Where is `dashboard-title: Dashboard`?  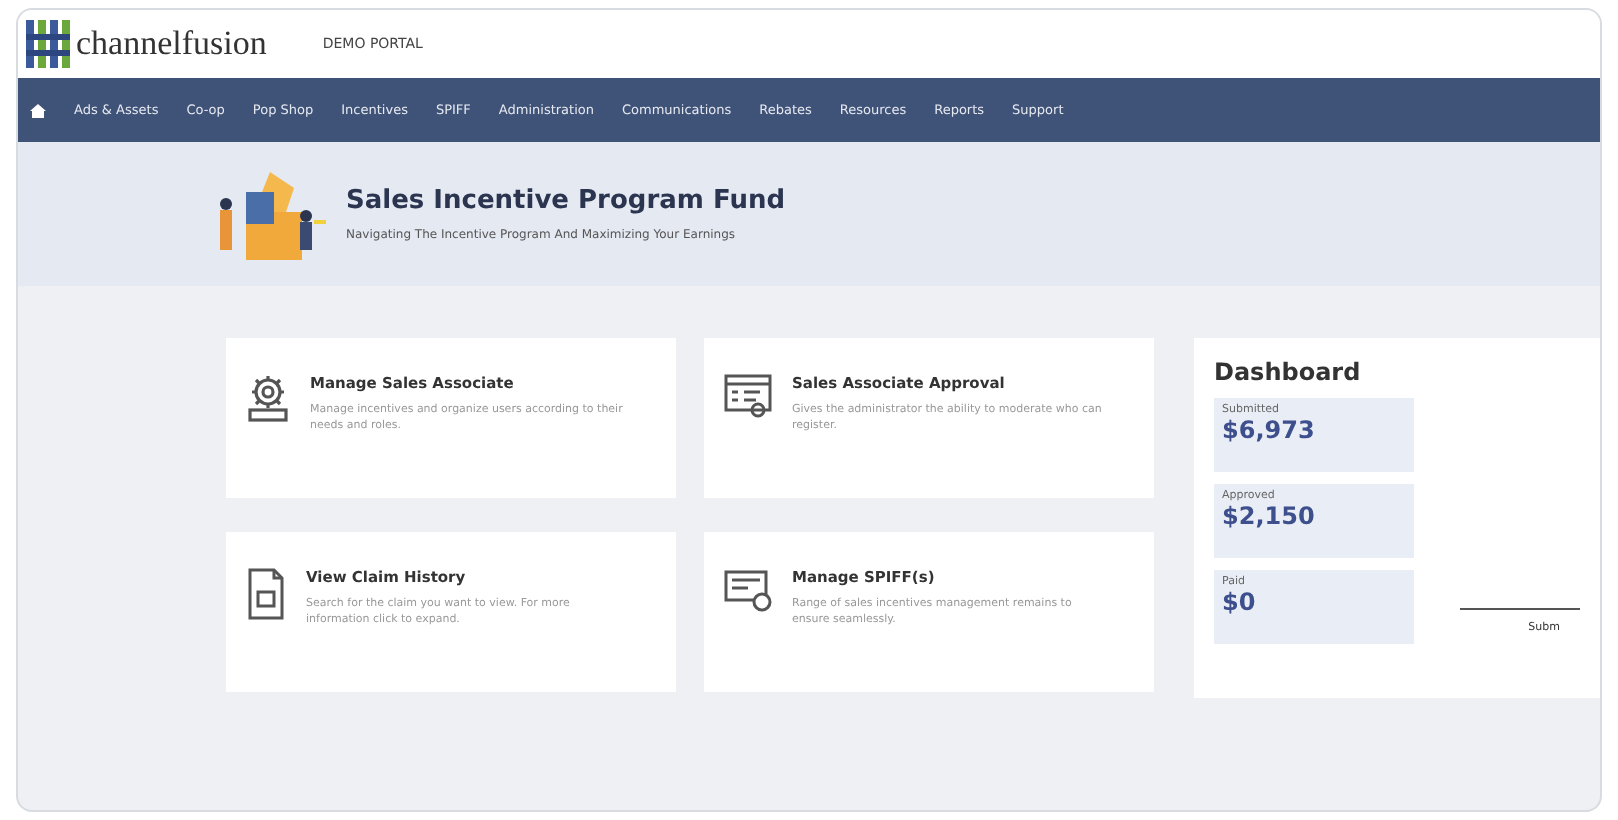 dashboard-title: Dashboard is located at coordinates (1288, 372).